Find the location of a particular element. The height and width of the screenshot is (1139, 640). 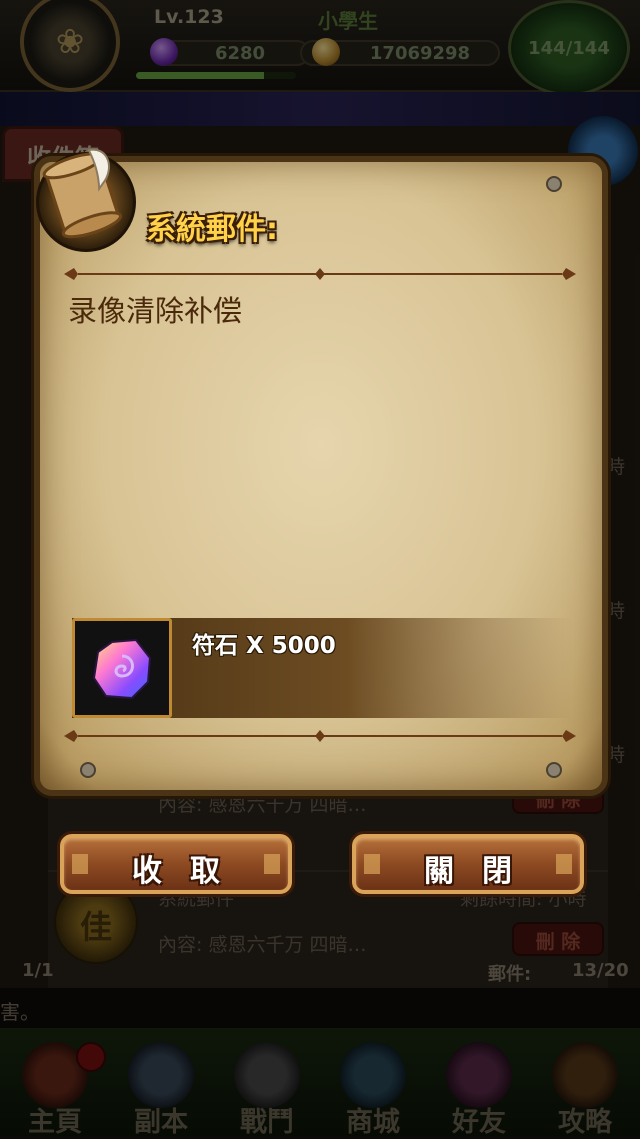

close-button-label: 關閉 is located at coordinates (482, 871).